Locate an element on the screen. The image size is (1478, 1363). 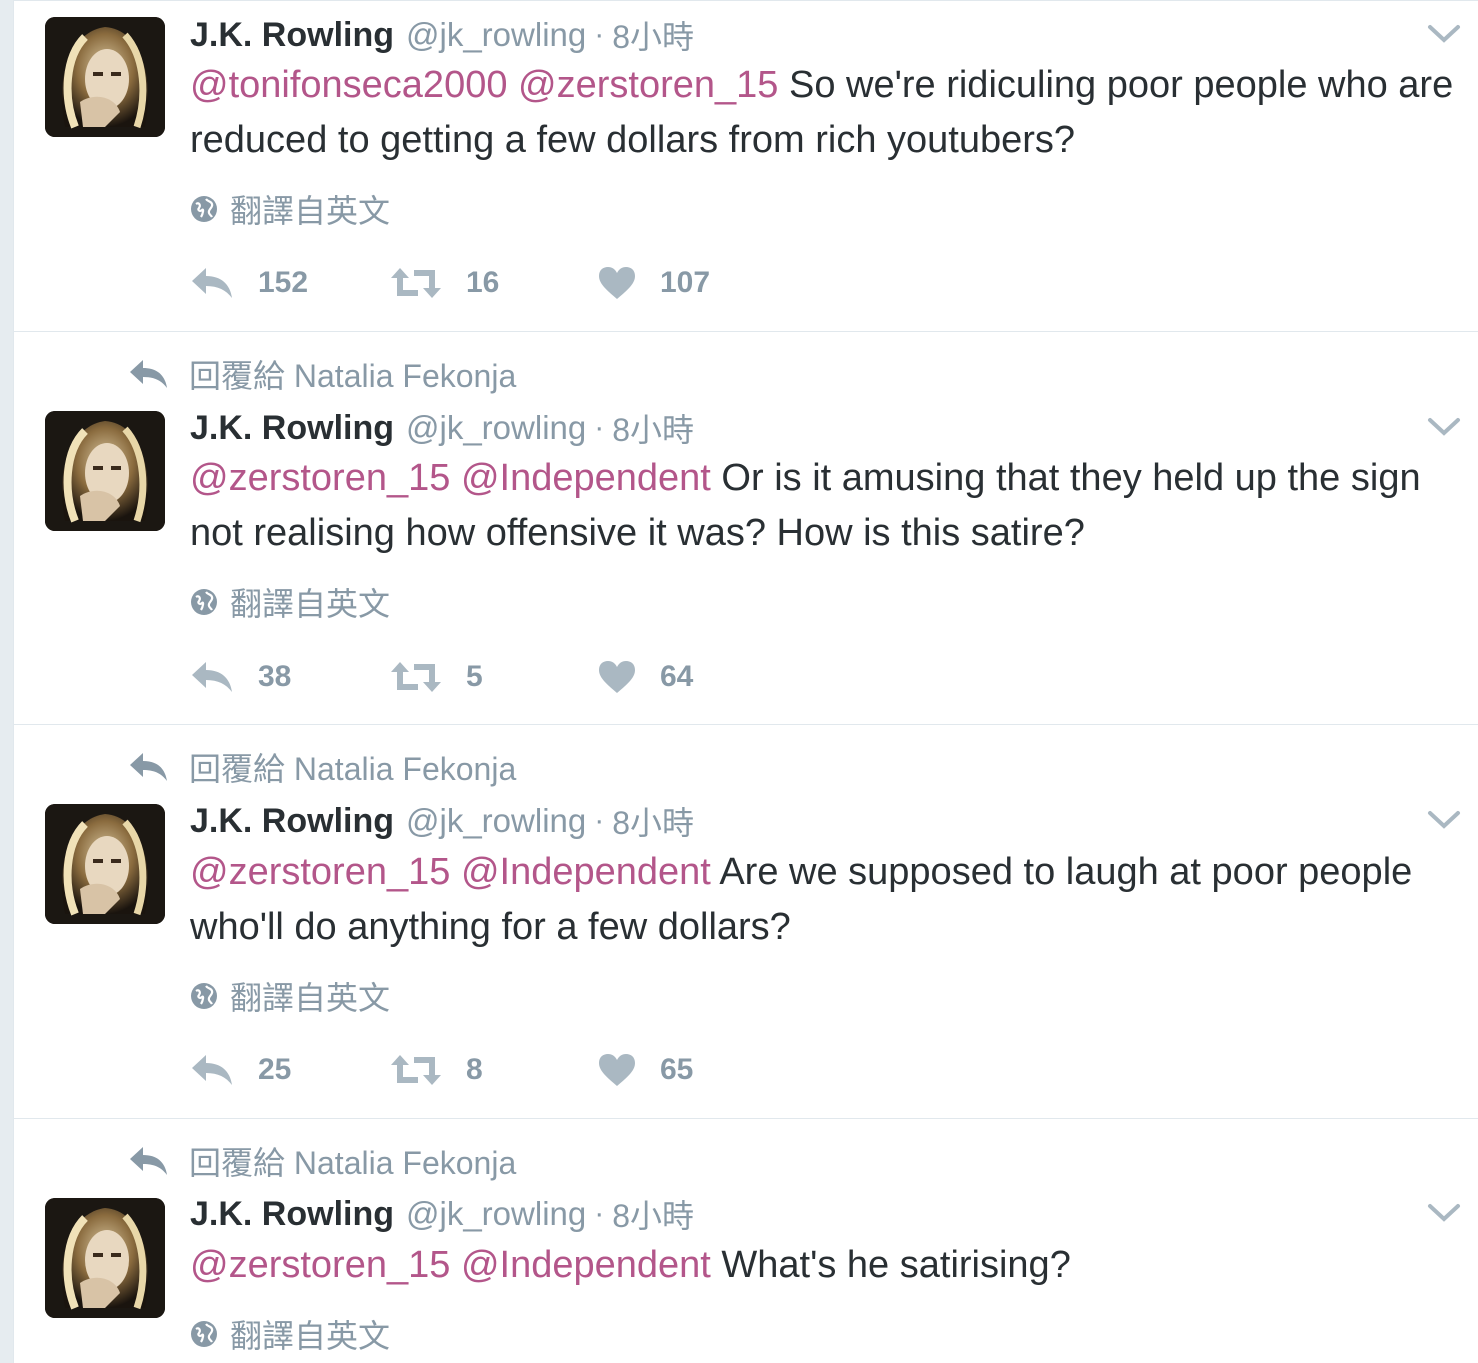
like-count: 65 is located at coordinates (677, 1069).